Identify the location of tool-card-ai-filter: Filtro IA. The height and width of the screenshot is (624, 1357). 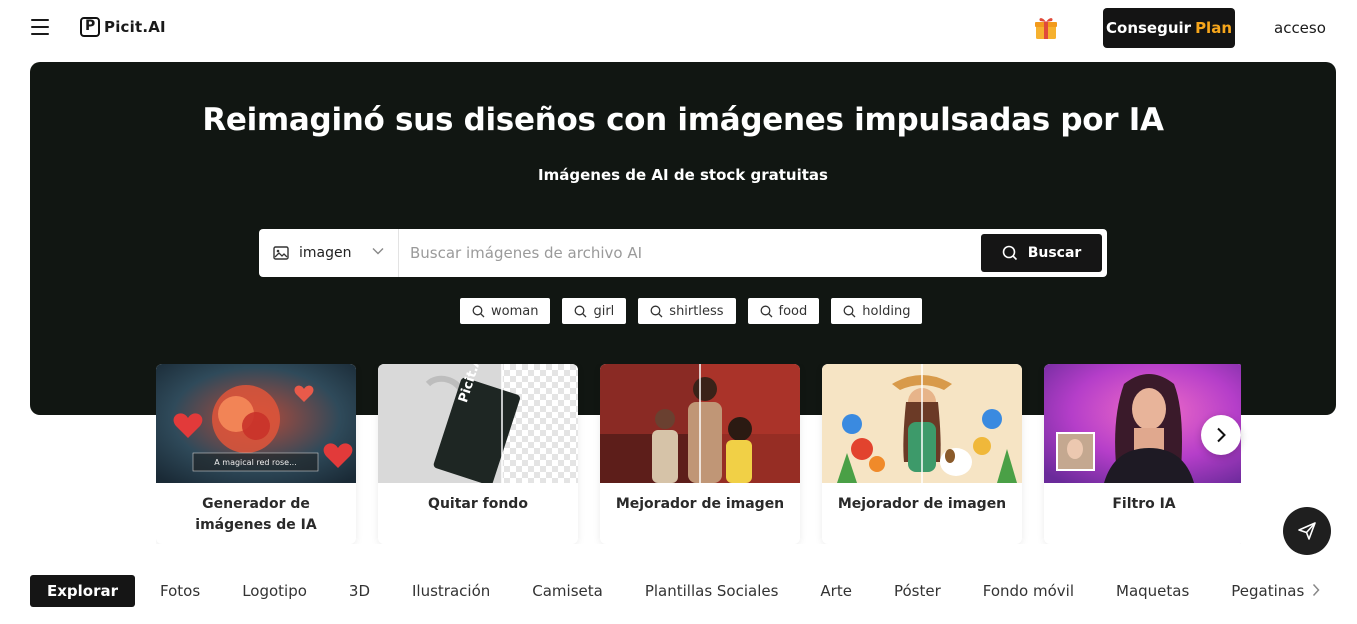
(1142, 454).